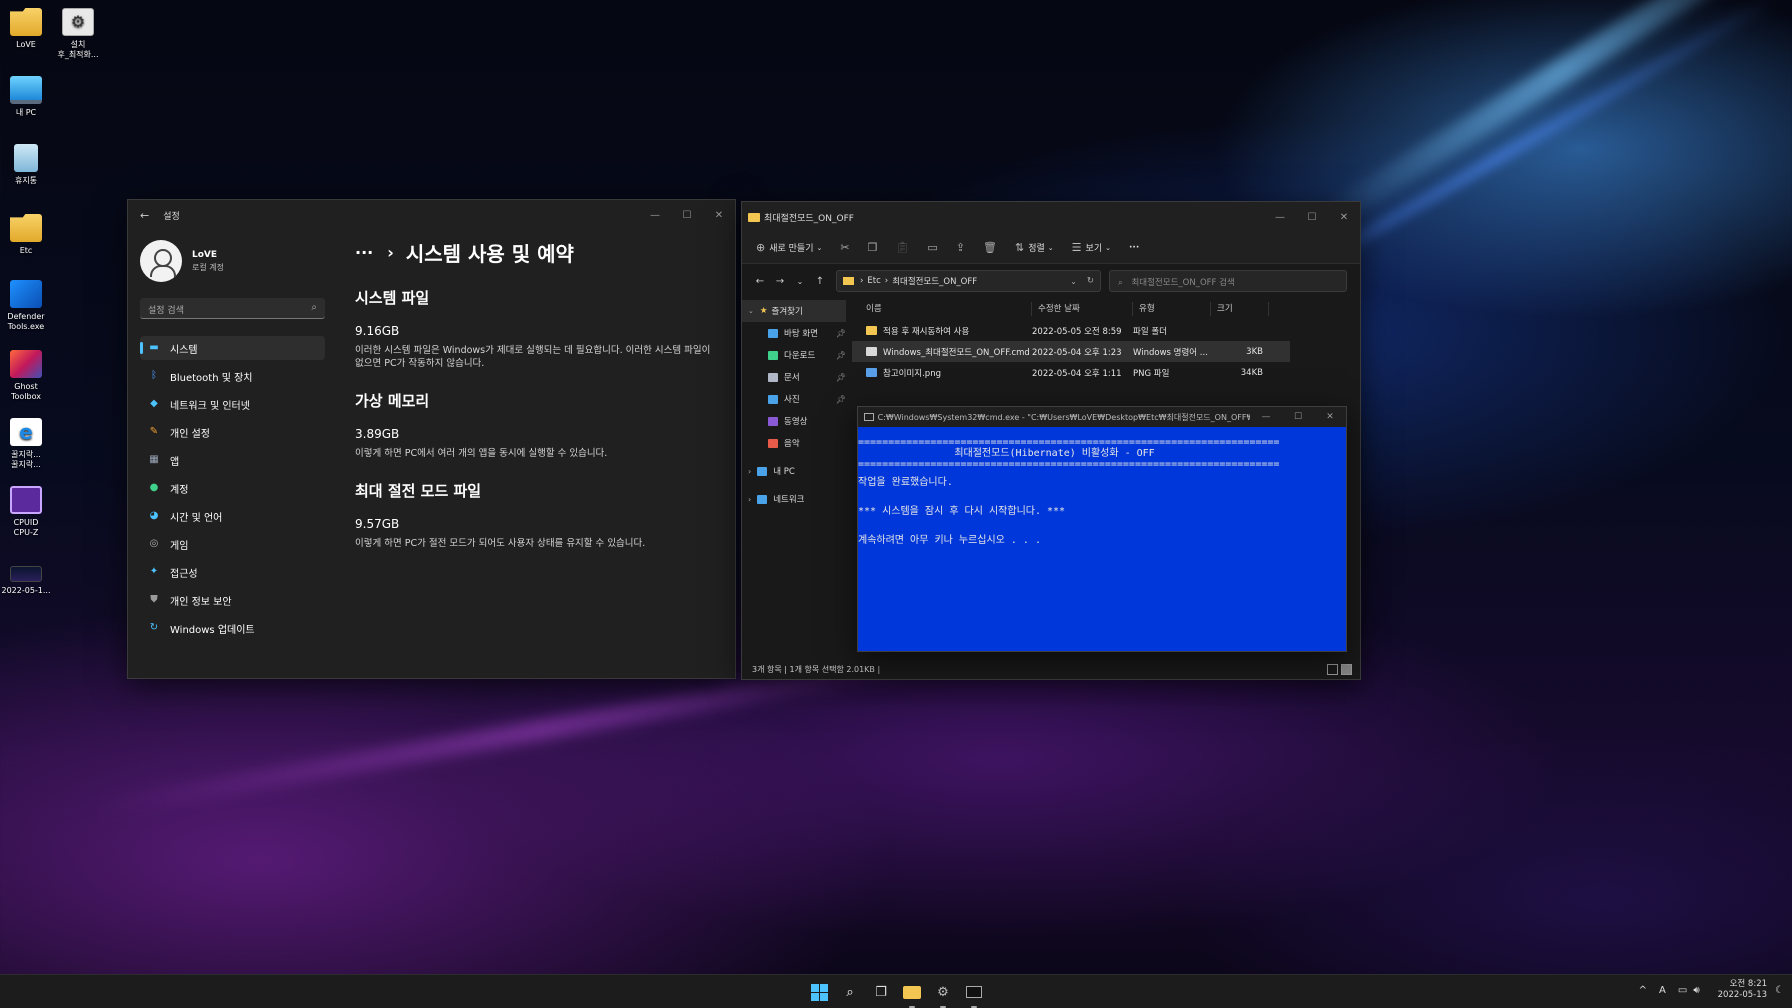 Image resolution: width=1792 pixels, height=1008 pixels. What do you see at coordinates (974, 994) in the screenshot?
I see `terminal-button` at bounding box center [974, 994].